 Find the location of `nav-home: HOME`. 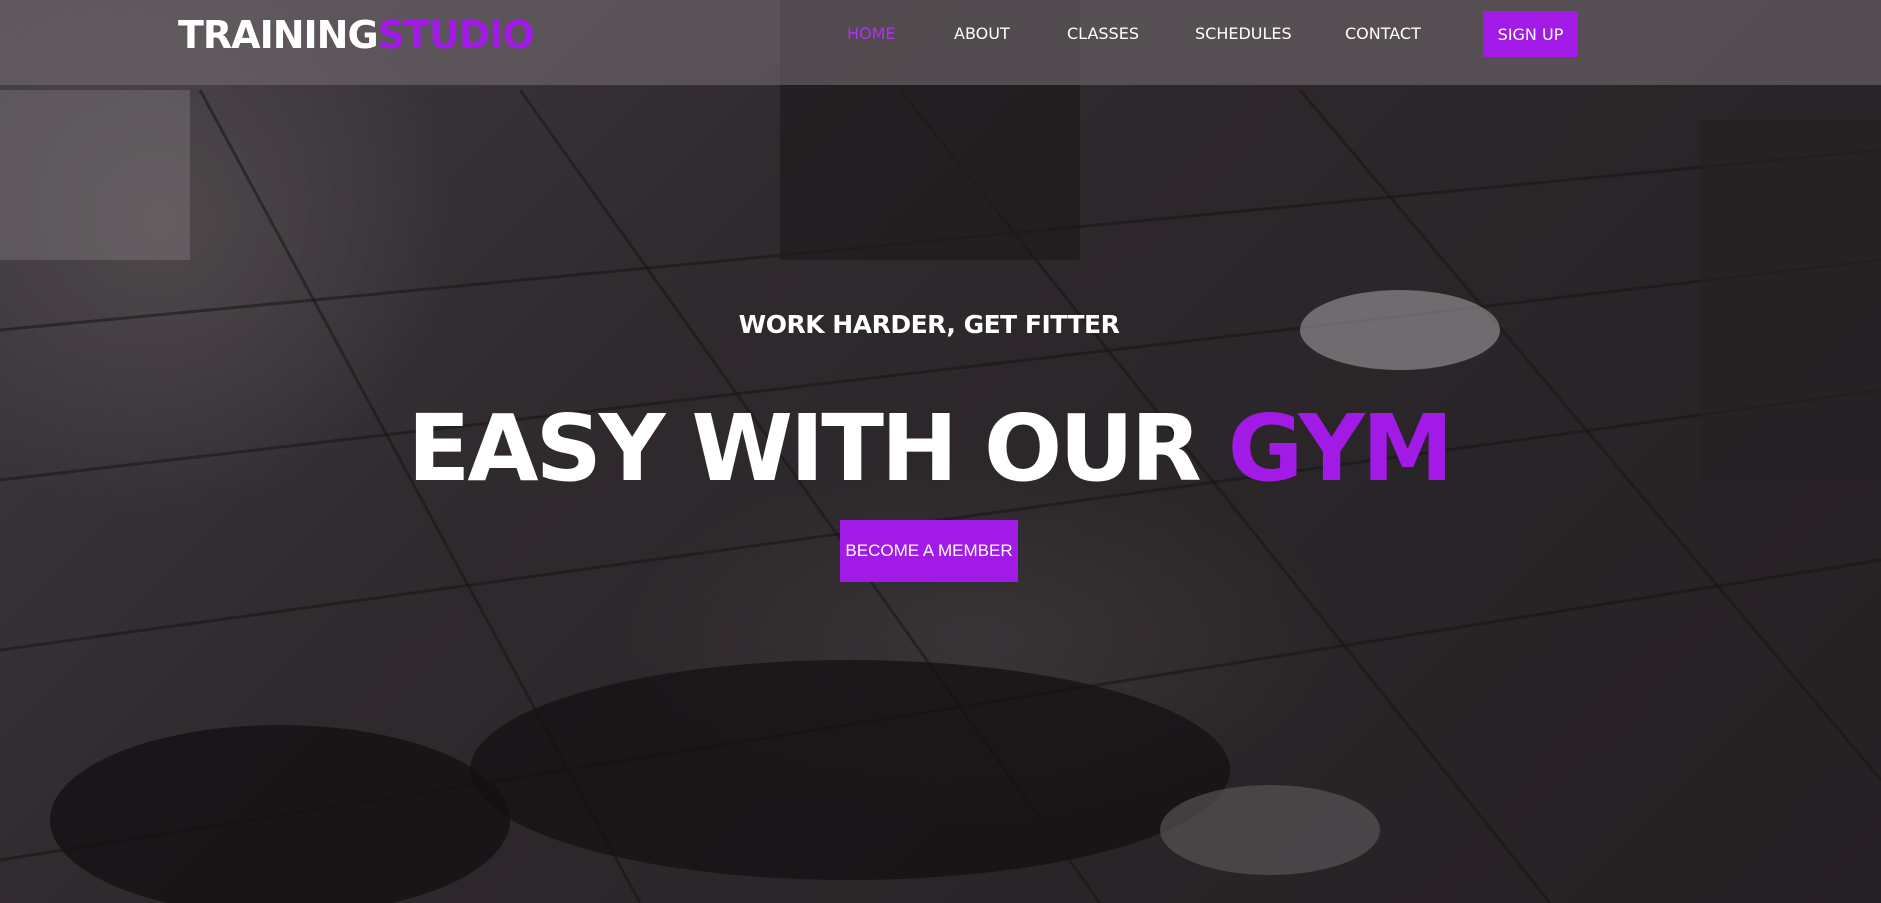

nav-home: HOME is located at coordinates (871, 33).